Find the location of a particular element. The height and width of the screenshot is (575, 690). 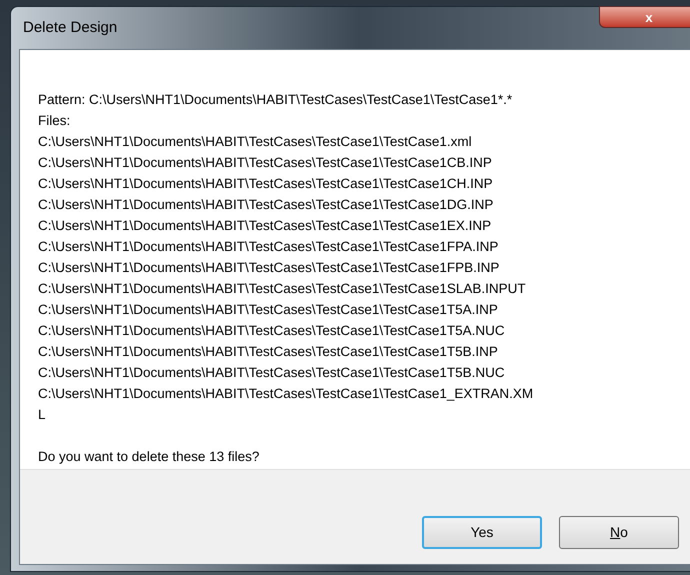

dialog-button: Yes is located at coordinates (482, 532).